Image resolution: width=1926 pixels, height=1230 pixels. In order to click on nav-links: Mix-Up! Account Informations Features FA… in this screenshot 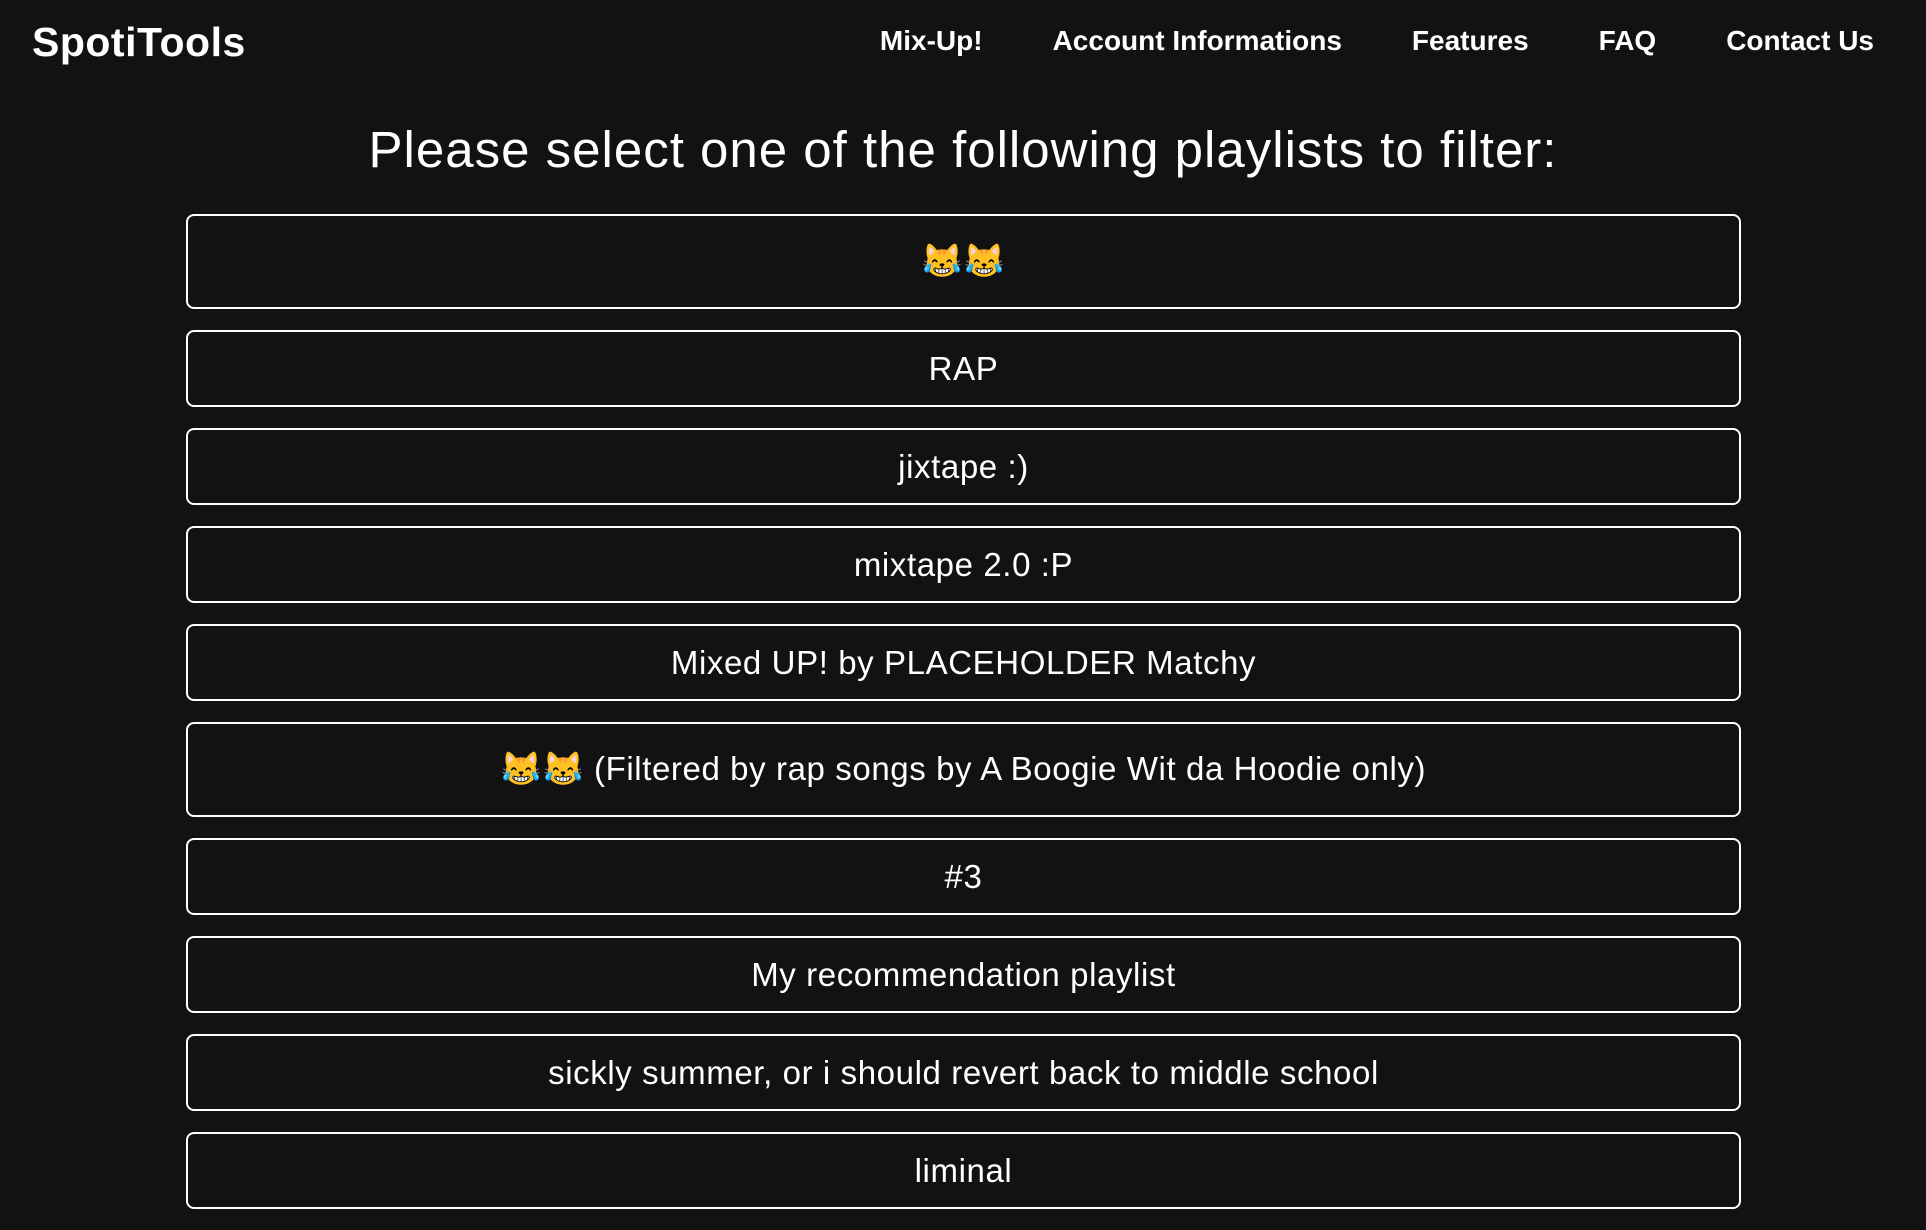, I will do `click(1342, 41)`.